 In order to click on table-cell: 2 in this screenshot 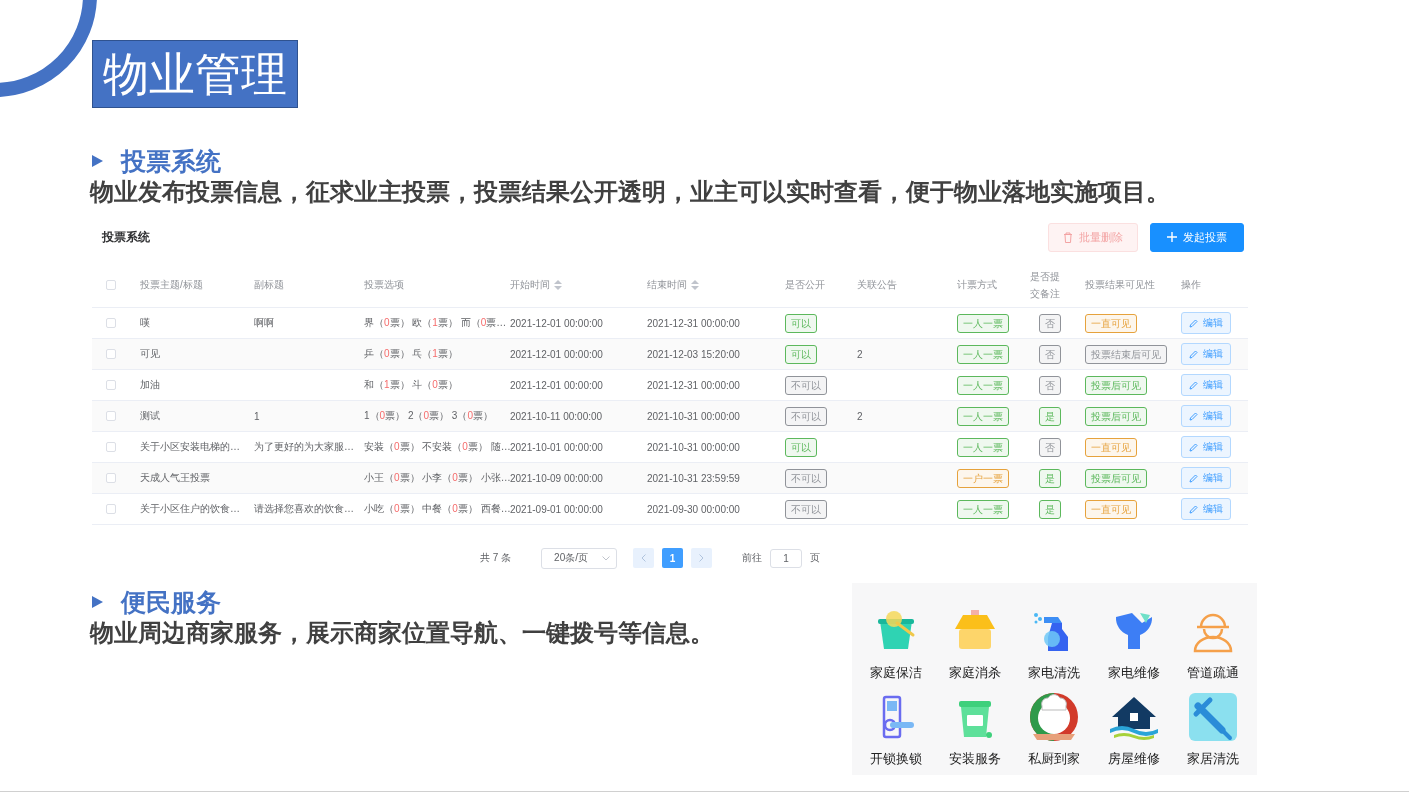, I will do `click(860, 354)`.